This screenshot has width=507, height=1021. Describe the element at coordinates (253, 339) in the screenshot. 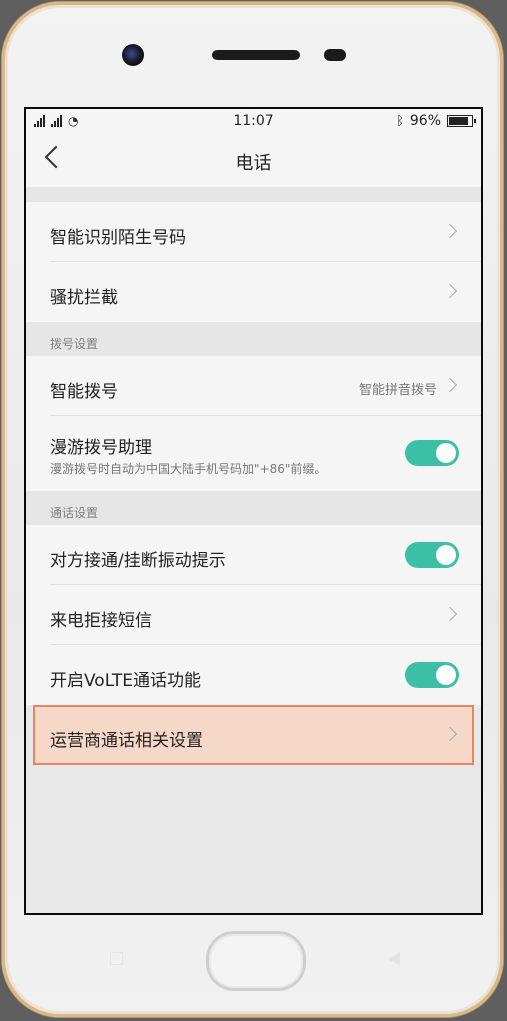

I see `section-header-dial: 拨号设置` at that location.